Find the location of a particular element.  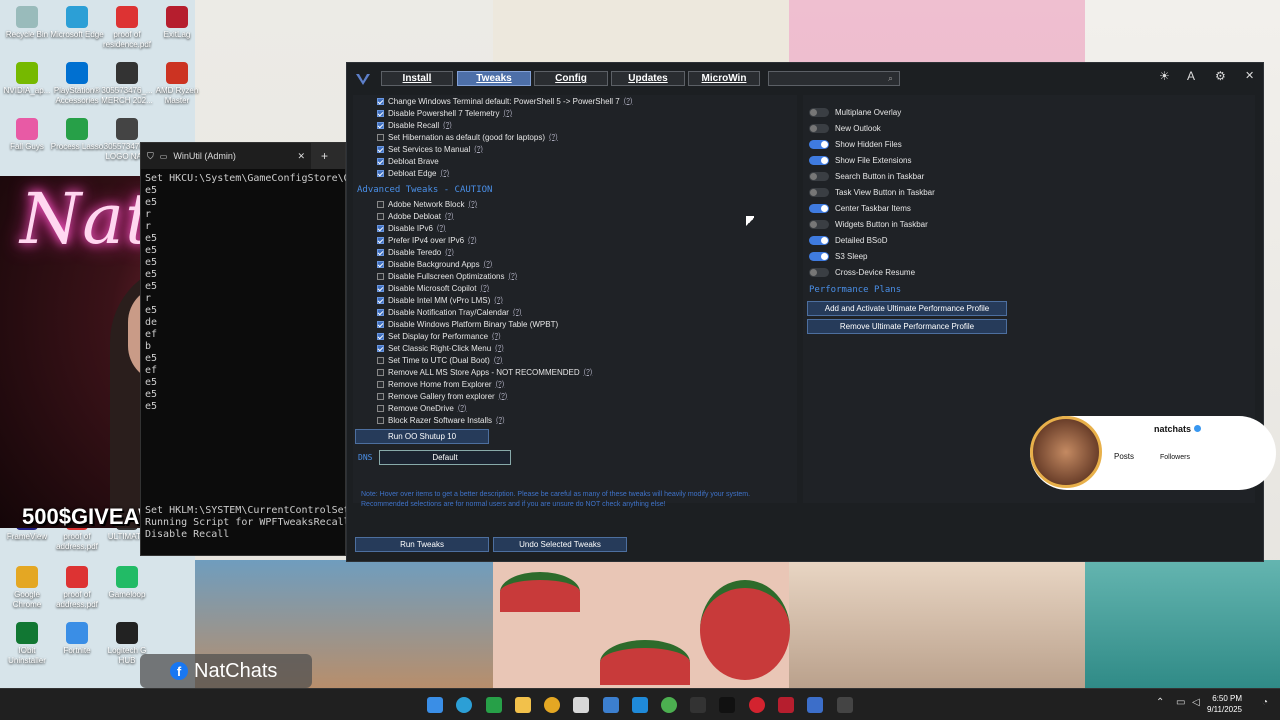

exitlag-taskbar-icon is located at coordinates (786, 705).